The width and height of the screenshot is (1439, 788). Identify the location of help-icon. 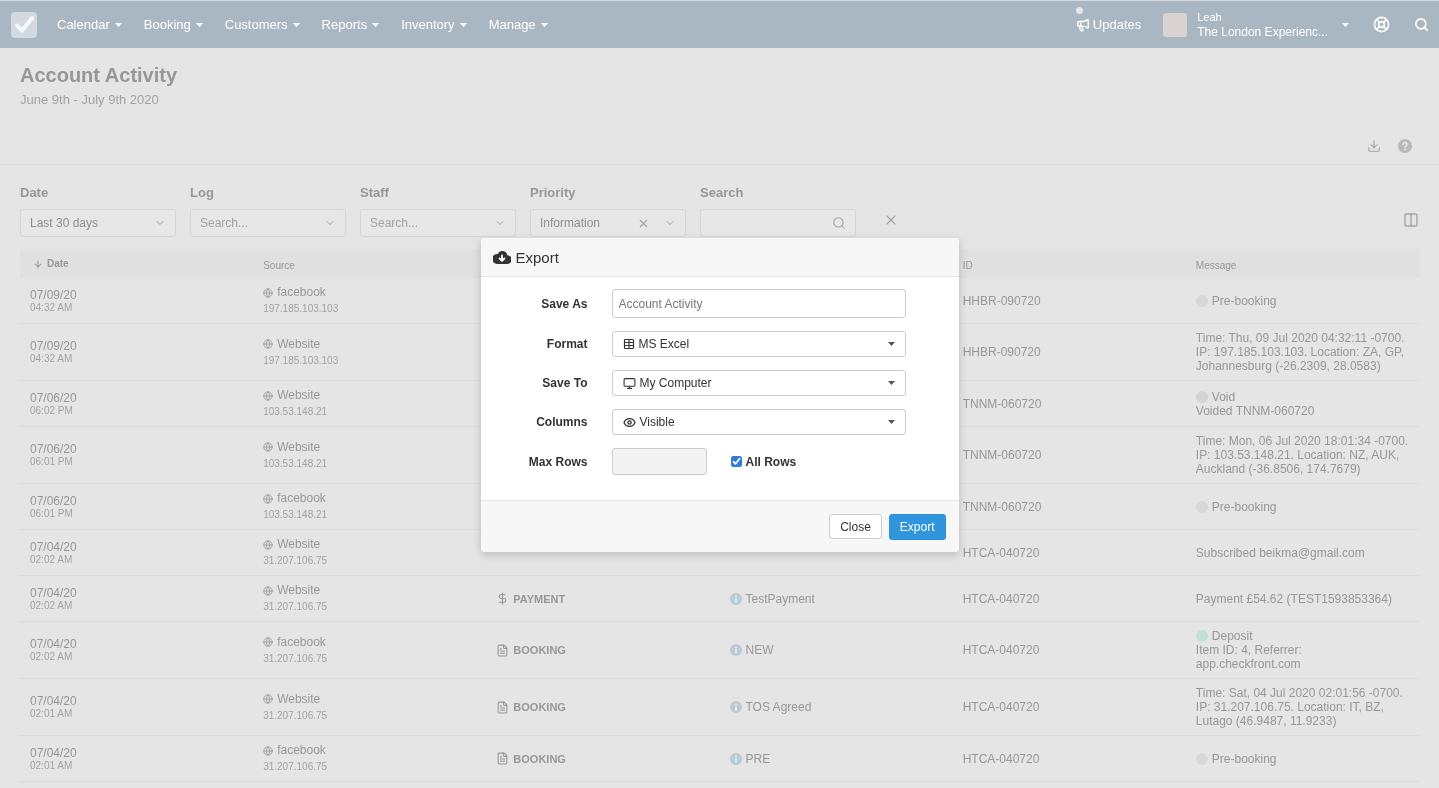
(1405, 146).